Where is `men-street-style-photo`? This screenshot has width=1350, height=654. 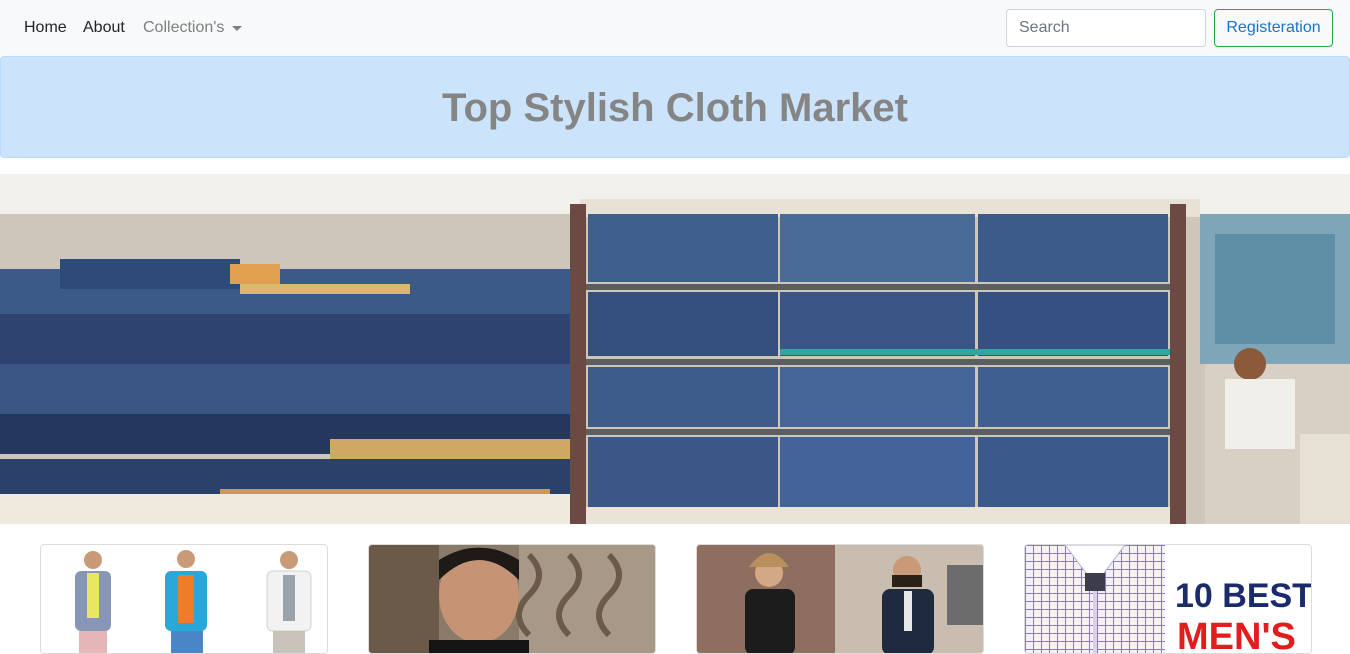
men-street-style-photo is located at coordinates (840, 599).